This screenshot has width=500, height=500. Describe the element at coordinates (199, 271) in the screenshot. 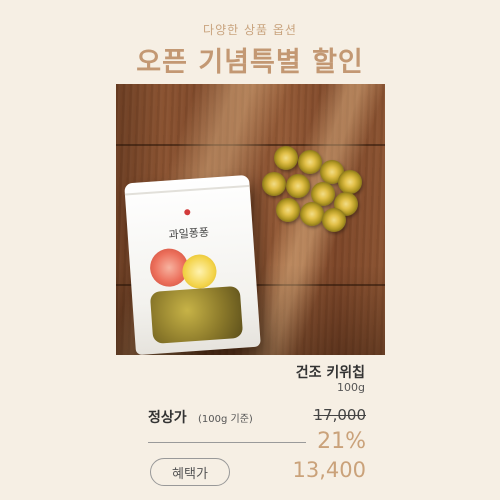

I see `lemon-illustration` at that location.